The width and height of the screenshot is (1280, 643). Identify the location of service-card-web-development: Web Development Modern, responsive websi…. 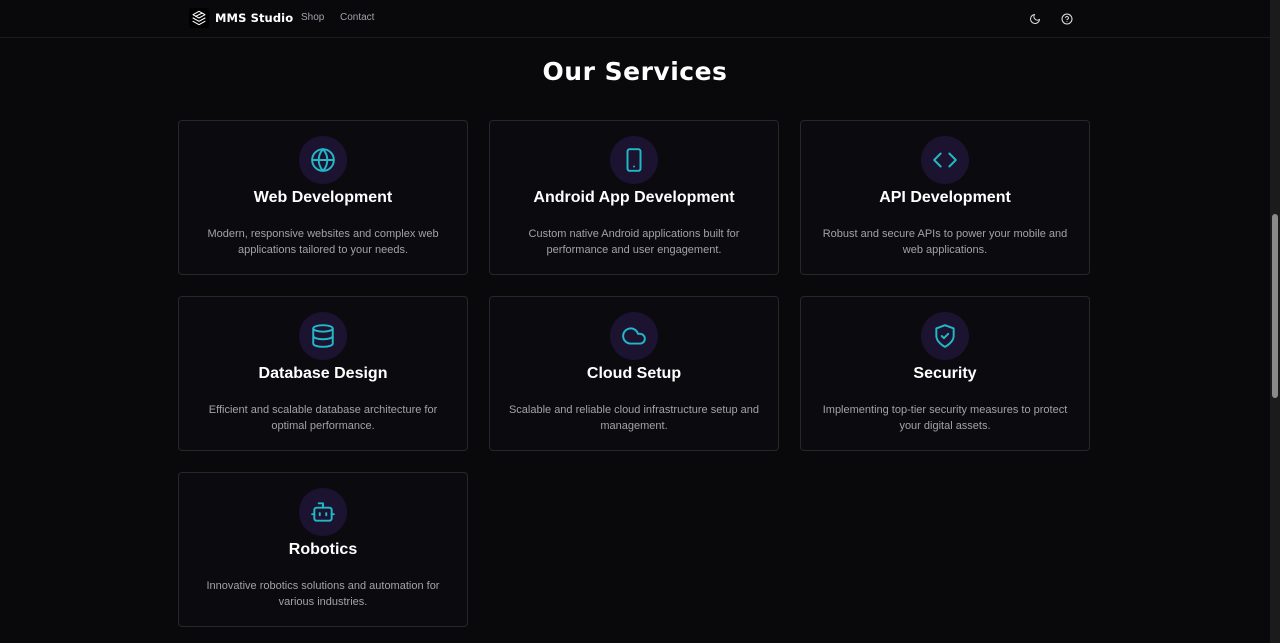
(323, 197).